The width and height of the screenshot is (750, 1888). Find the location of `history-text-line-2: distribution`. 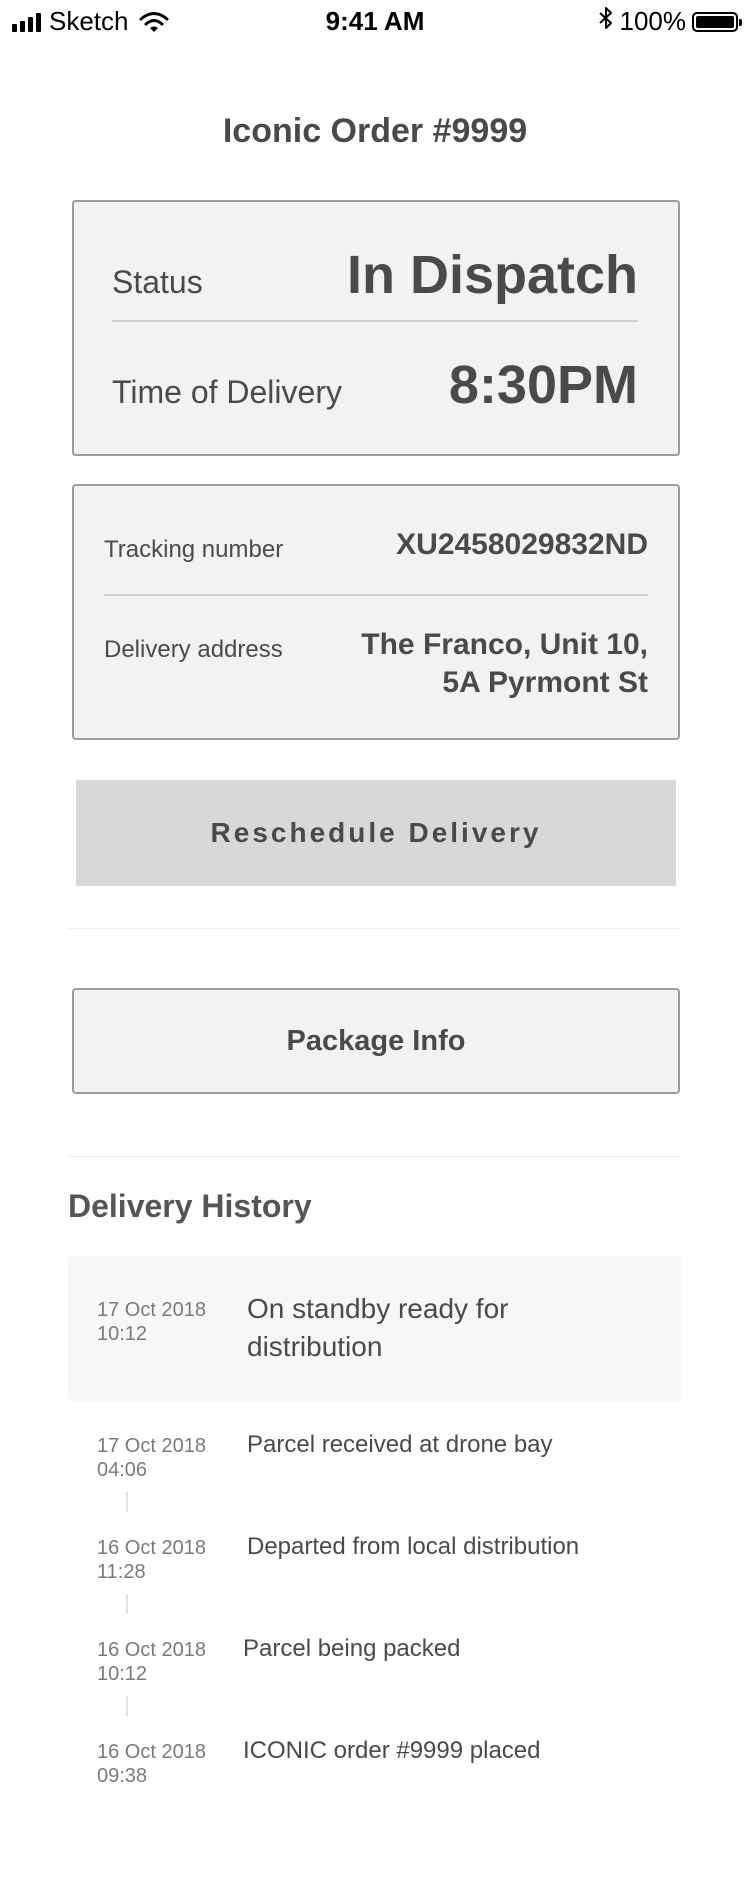

history-text-line-2: distribution is located at coordinates (315, 1346).